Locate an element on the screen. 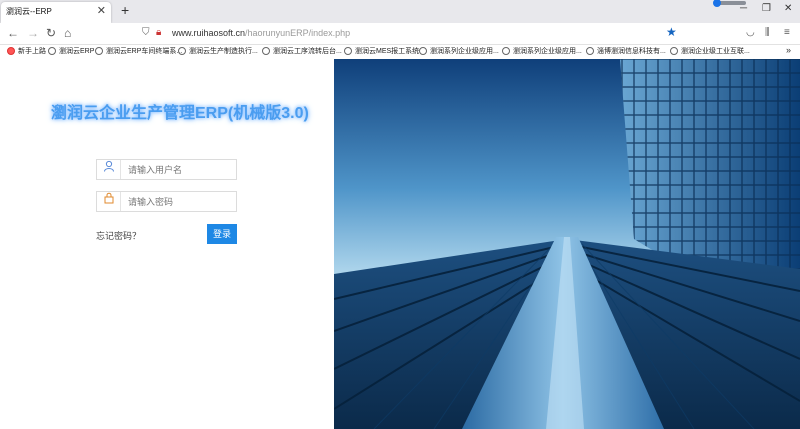 The image size is (800, 429). password-field is located at coordinates (166, 201).